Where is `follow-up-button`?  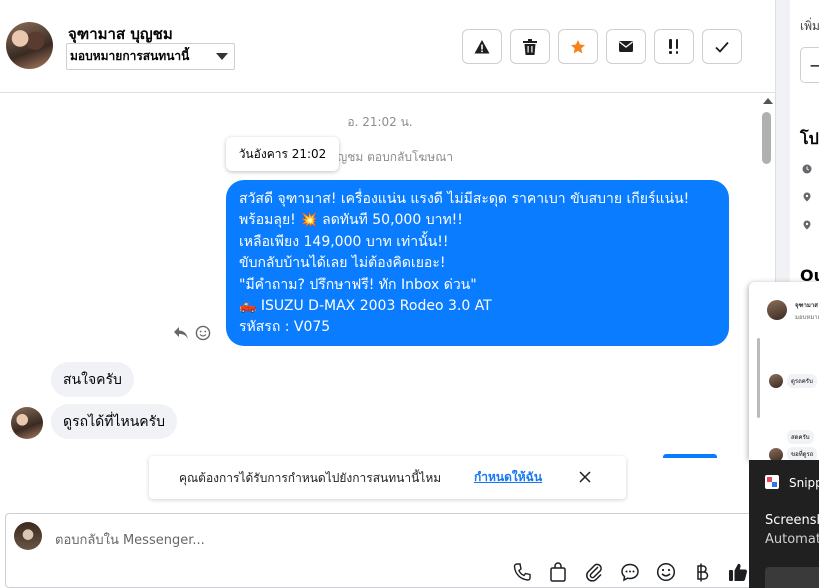
follow-up-button is located at coordinates (674, 46).